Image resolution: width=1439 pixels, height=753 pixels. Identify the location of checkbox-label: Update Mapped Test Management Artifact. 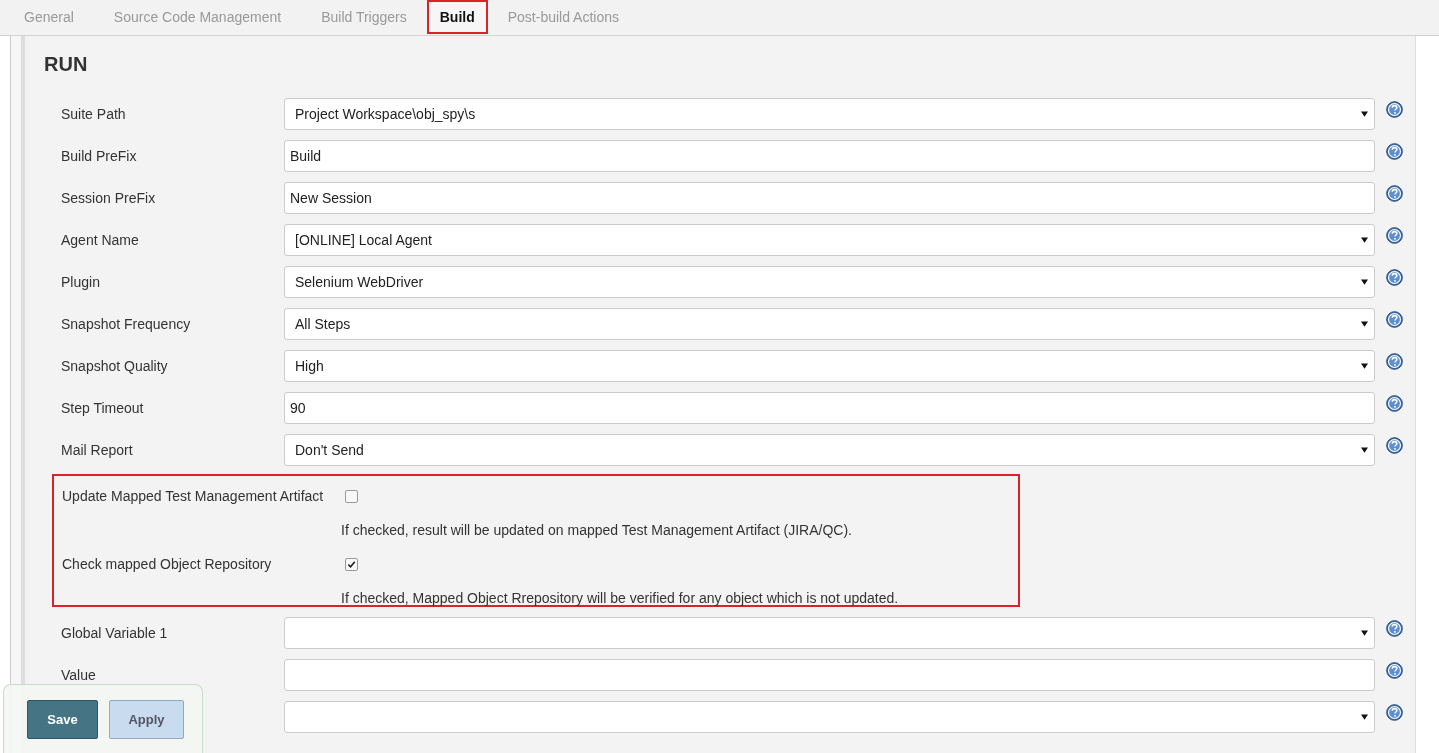
(193, 496).